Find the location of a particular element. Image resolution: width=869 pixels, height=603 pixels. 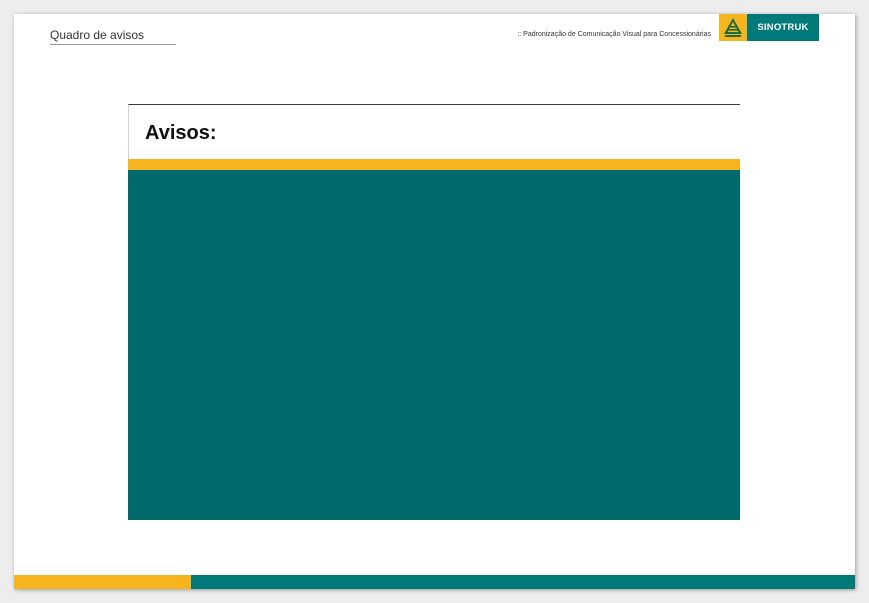

footer-bar-teal is located at coordinates (523, 582).